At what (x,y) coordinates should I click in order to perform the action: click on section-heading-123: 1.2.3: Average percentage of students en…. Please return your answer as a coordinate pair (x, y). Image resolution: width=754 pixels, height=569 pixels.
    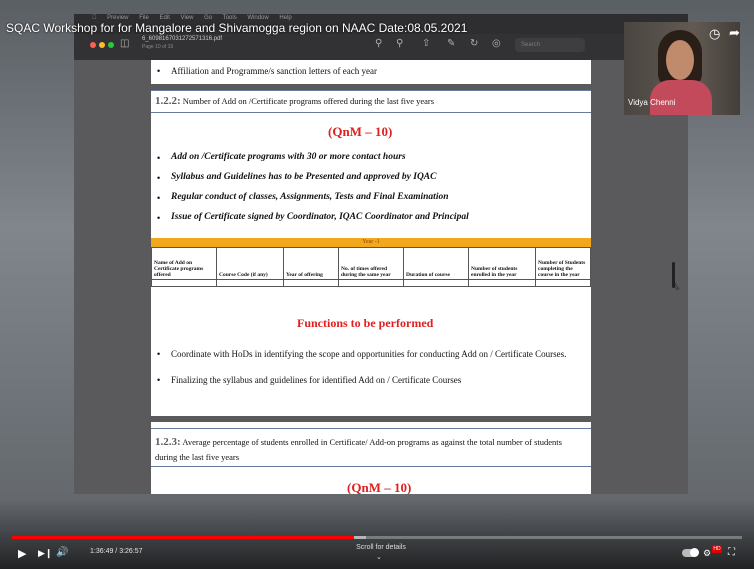
    Looking at the image, I should click on (358, 442).